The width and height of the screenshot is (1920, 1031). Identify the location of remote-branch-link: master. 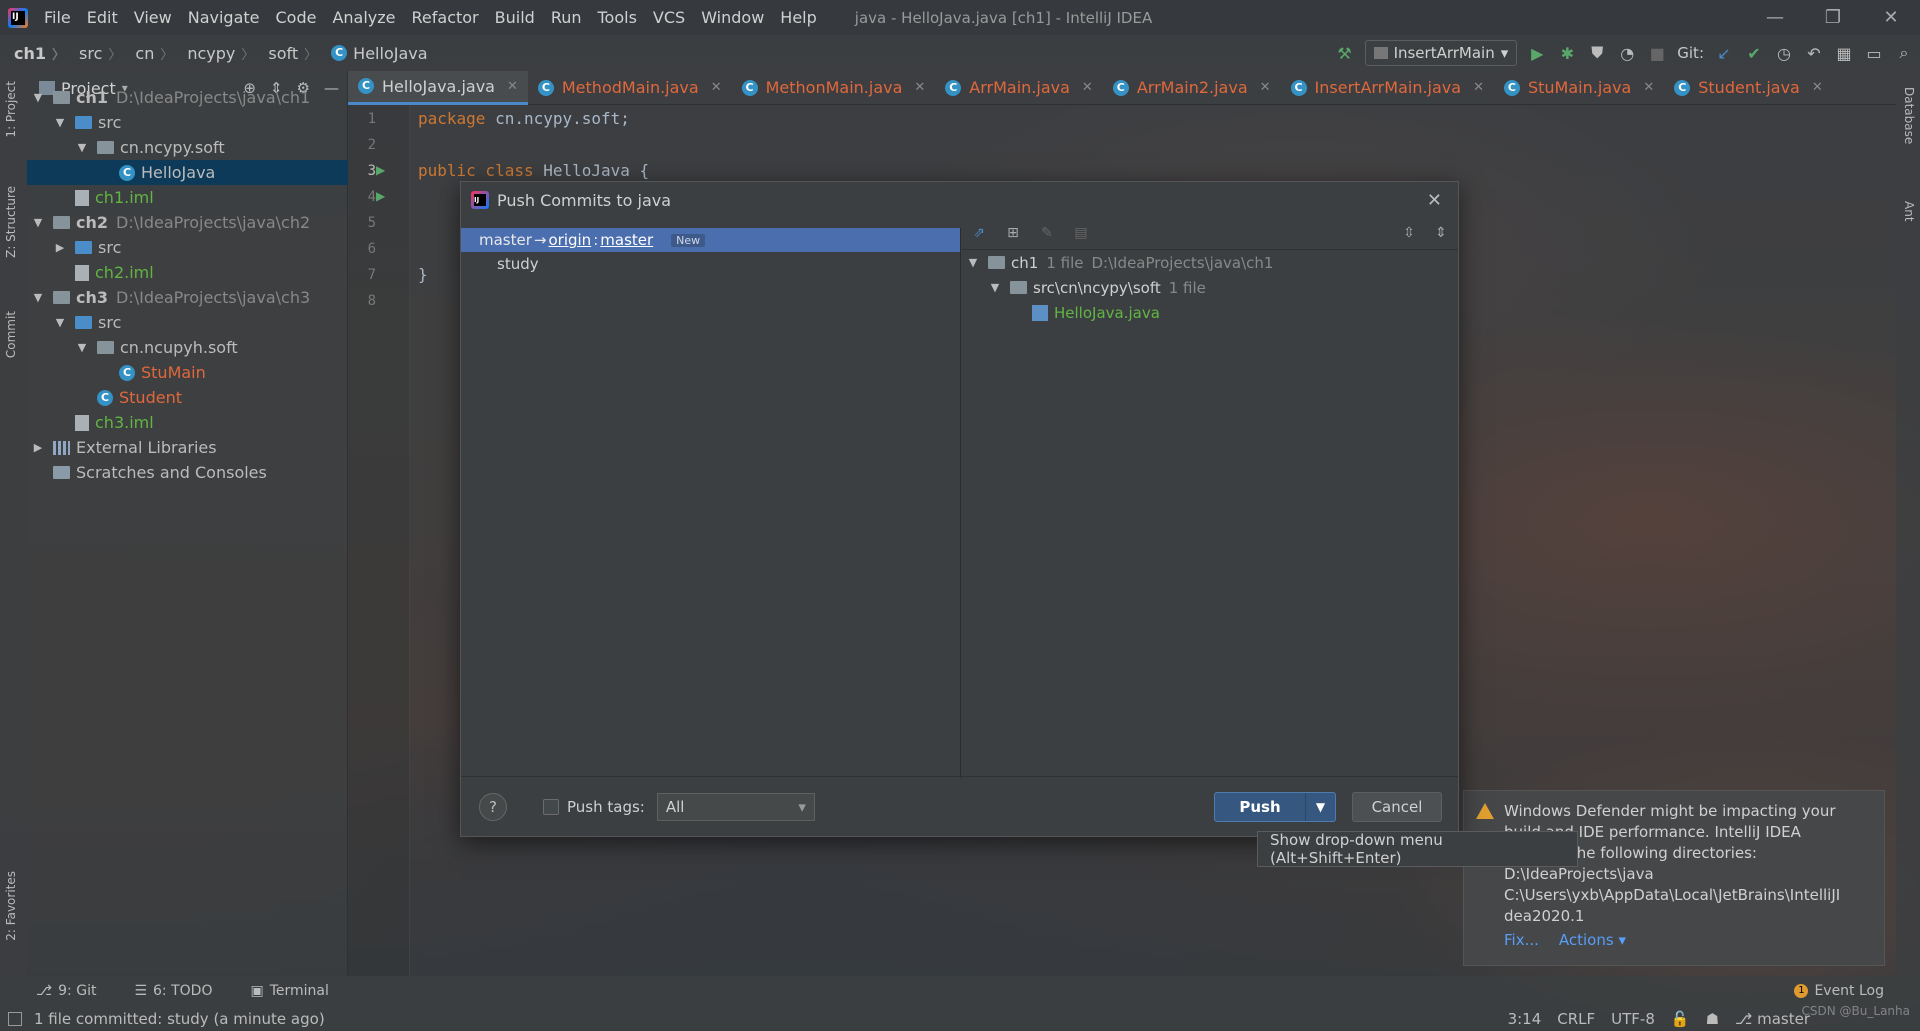
(626, 240).